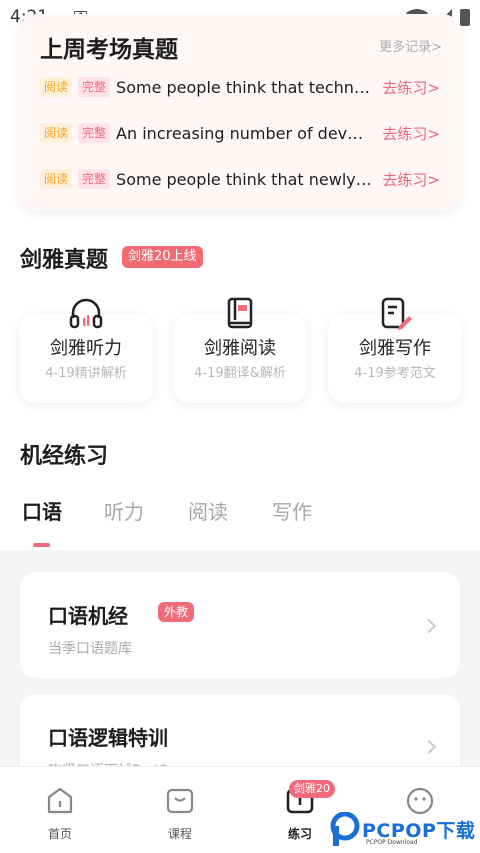 The height and width of the screenshot is (853, 480). What do you see at coordinates (208, 510) in the screenshot?
I see `tab-reading: 阅读` at bounding box center [208, 510].